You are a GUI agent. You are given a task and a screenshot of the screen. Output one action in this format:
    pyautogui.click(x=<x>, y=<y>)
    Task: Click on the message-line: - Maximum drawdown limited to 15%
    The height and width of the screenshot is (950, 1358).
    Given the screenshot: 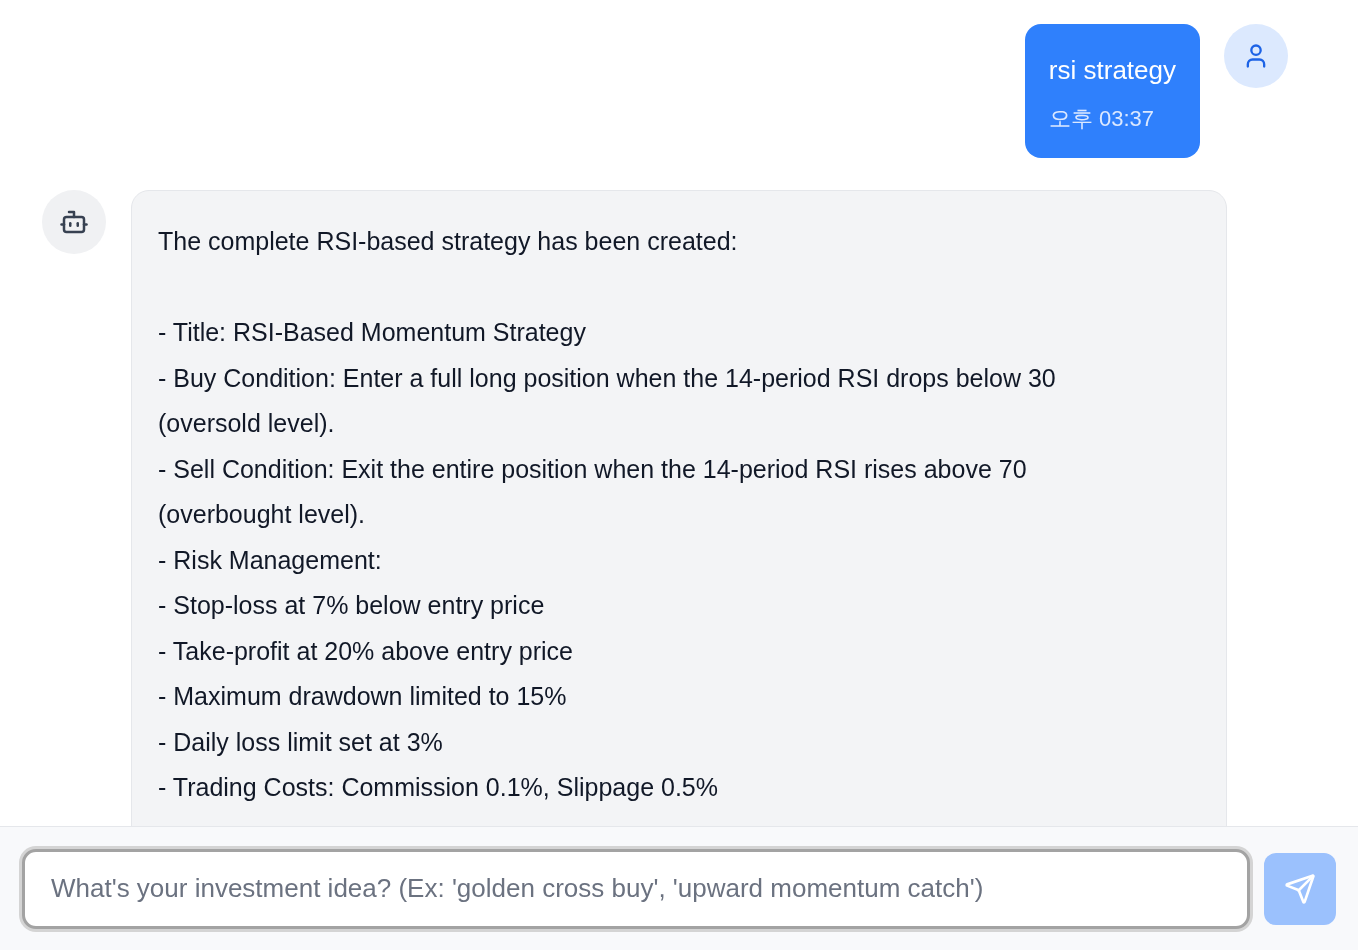 What is the action you would take?
    pyautogui.click(x=363, y=696)
    